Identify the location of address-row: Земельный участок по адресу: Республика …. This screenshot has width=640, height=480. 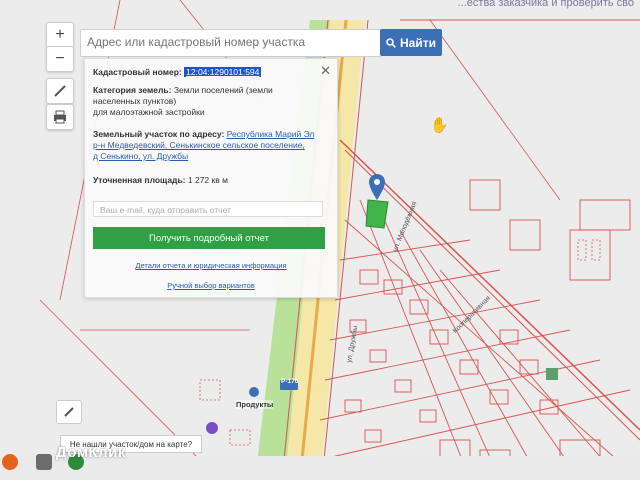
(203, 145).